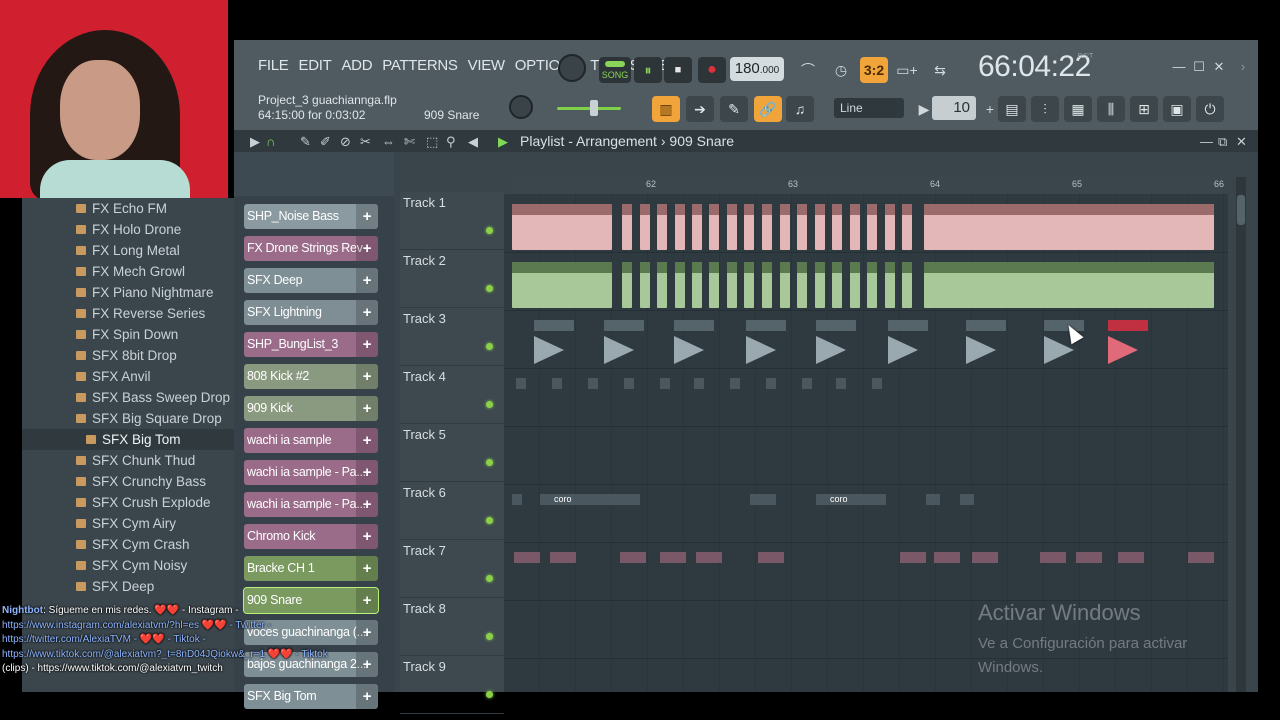 This screenshot has width=1280, height=720. I want to click on channel-button: SHP_BungList_3 +, so click(311, 344).